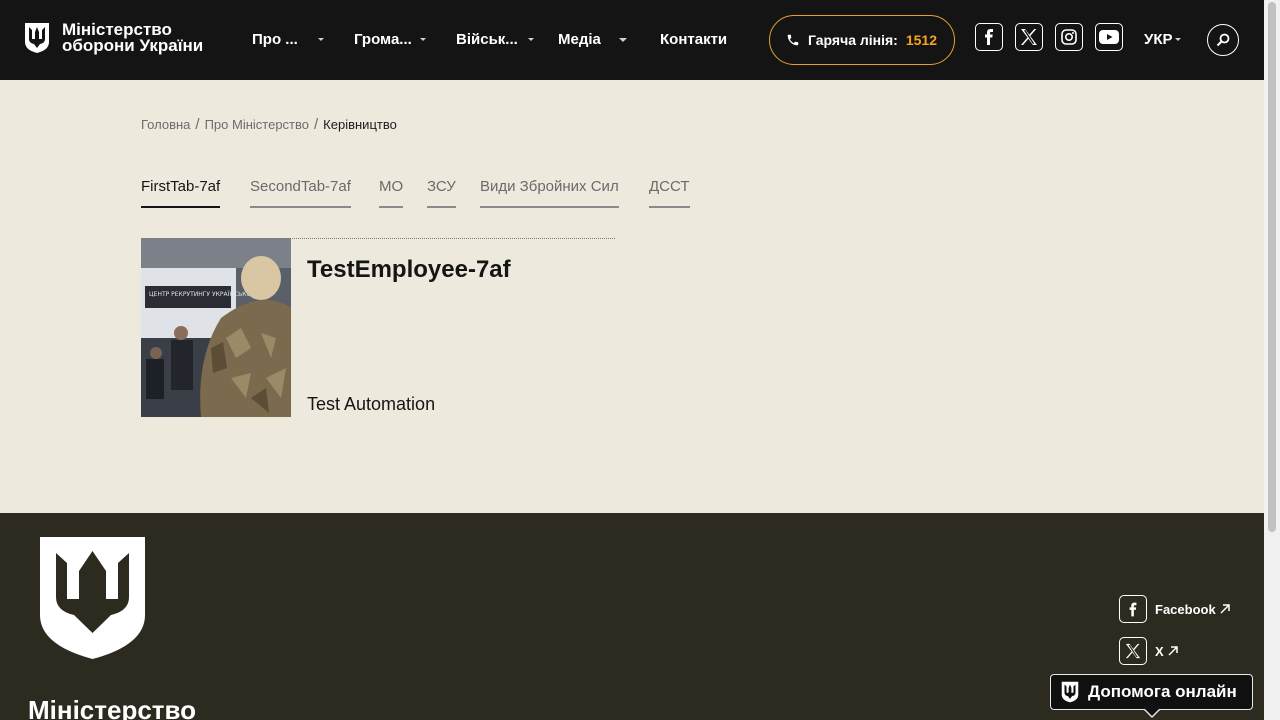 Image resolution: width=1280 pixels, height=720 pixels. I want to click on phone-icon, so click(793, 40).